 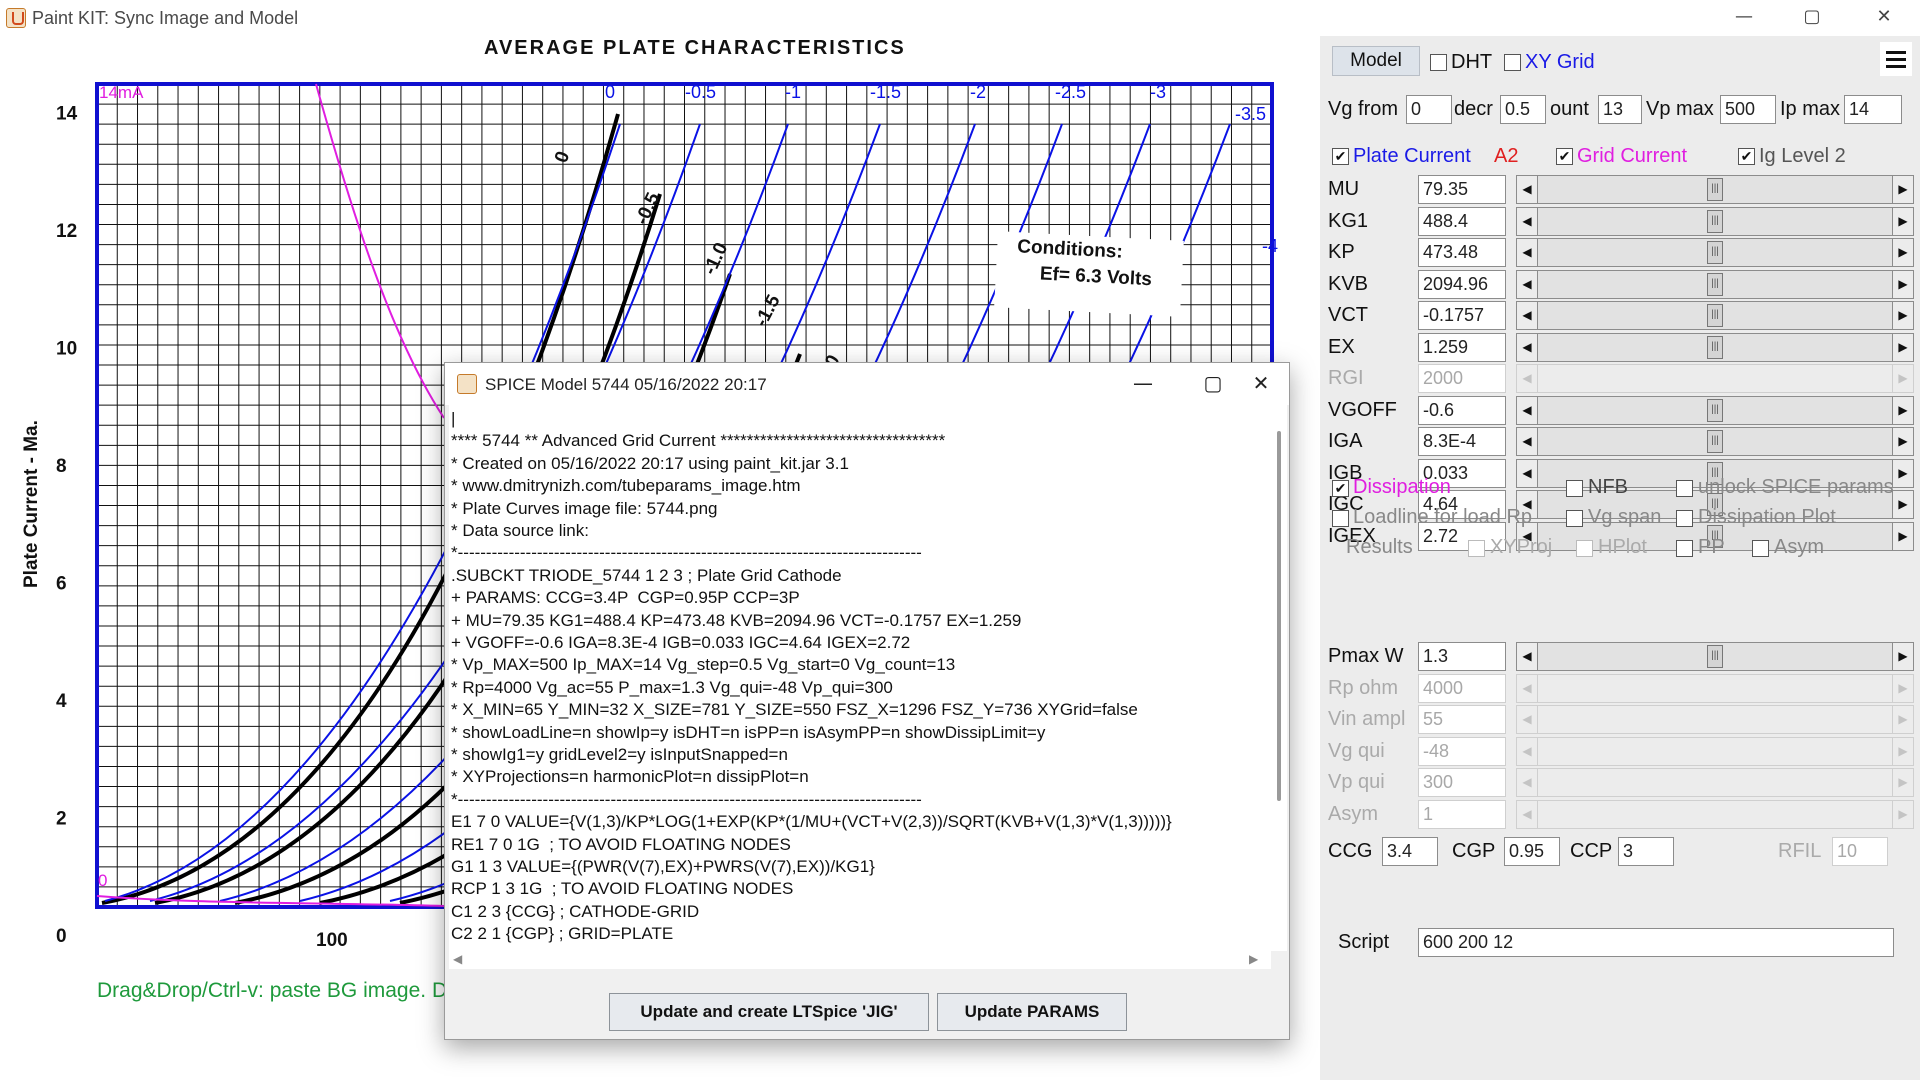 What do you see at coordinates (1462, 719) in the screenshot?
I see `param-field-vin-ampl: 55` at bounding box center [1462, 719].